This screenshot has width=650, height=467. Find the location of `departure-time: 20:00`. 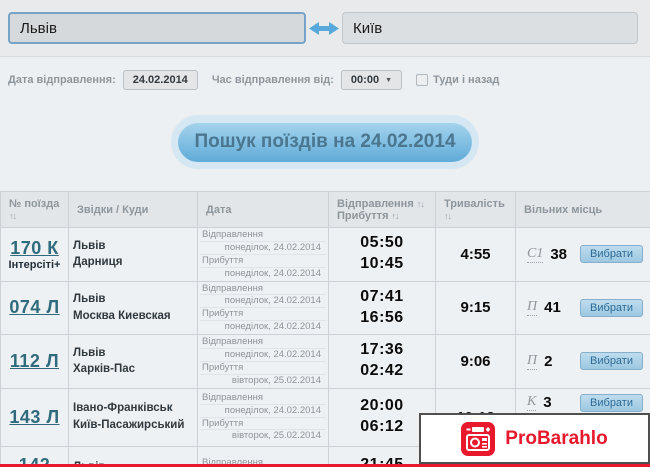

departure-time: 20:00 is located at coordinates (382, 406).